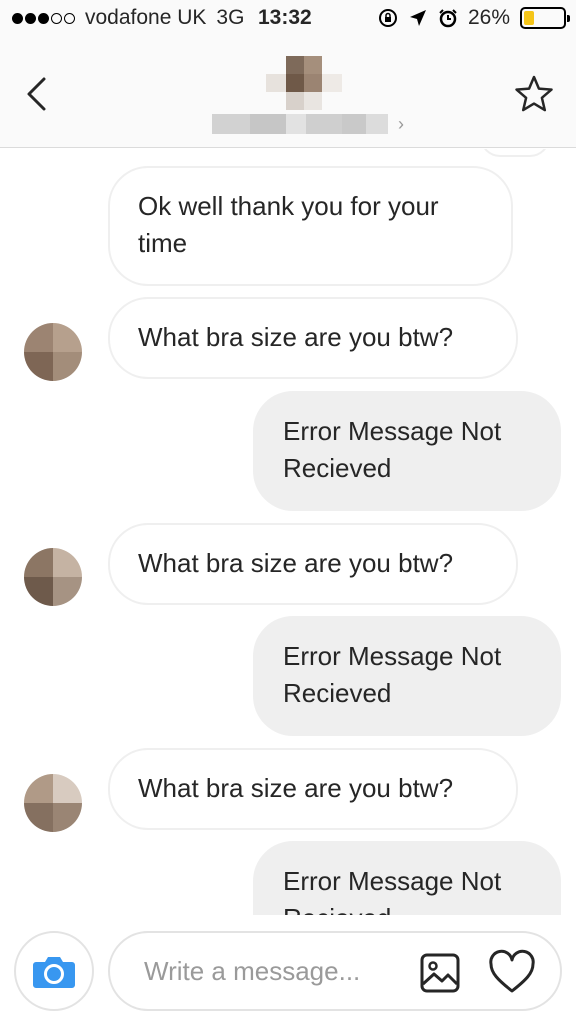 This screenshot has height=1024, width=576. I want to click on status-left: vodafone UK 3G, so click(128, 18).